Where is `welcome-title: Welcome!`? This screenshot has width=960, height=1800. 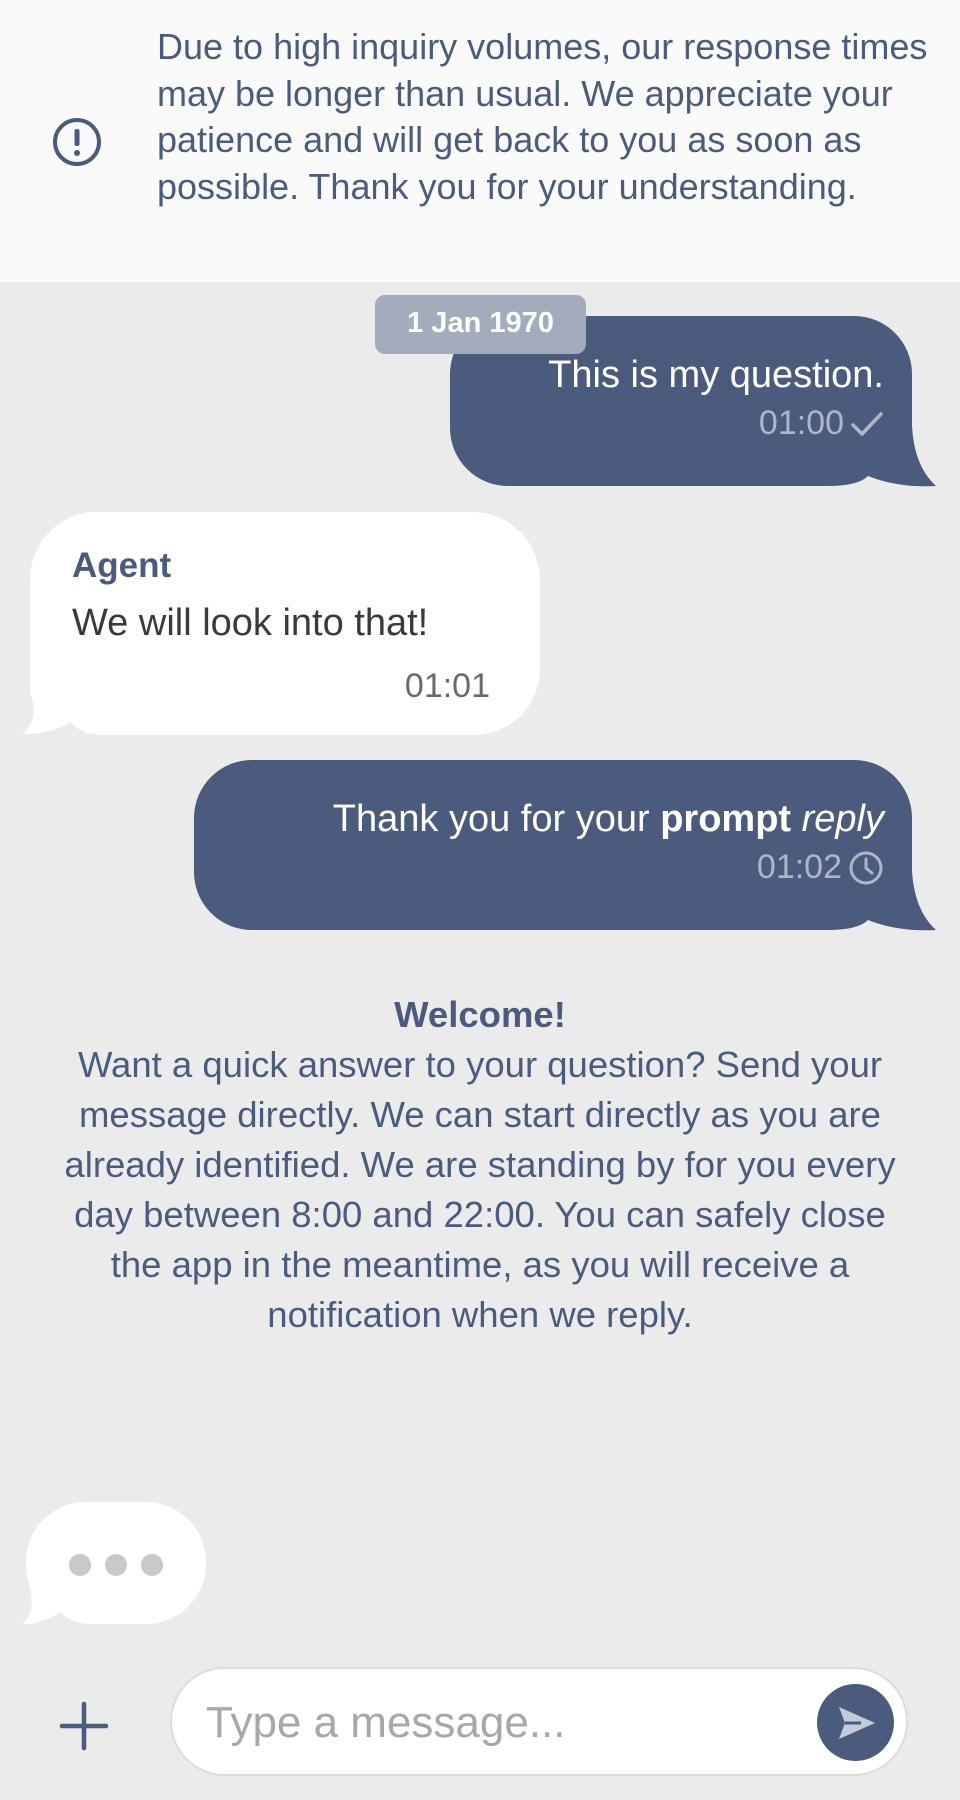
welcome-title: Welcome! is located at coordinates (480, 1014).